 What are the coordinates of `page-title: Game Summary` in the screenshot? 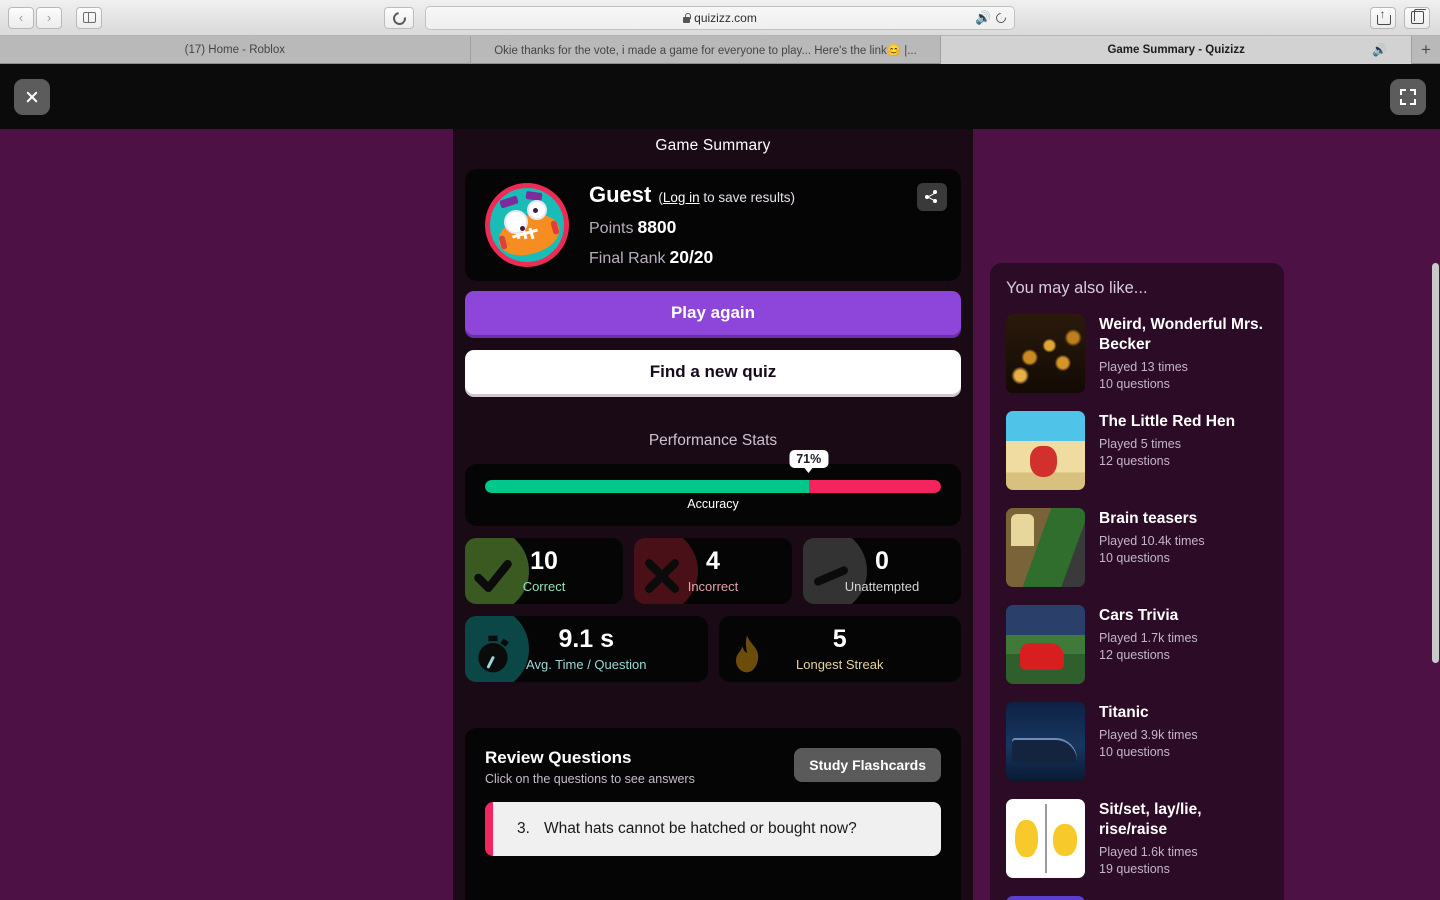 It's located at (713, 145).